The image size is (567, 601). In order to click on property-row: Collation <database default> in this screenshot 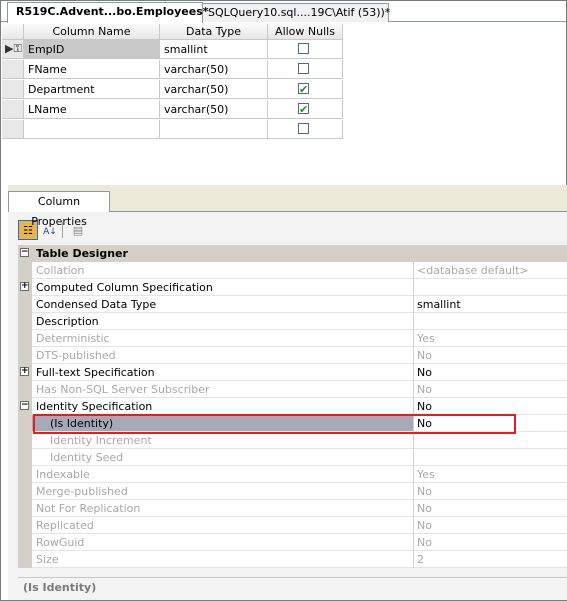, I will do `click(292, 270)`.